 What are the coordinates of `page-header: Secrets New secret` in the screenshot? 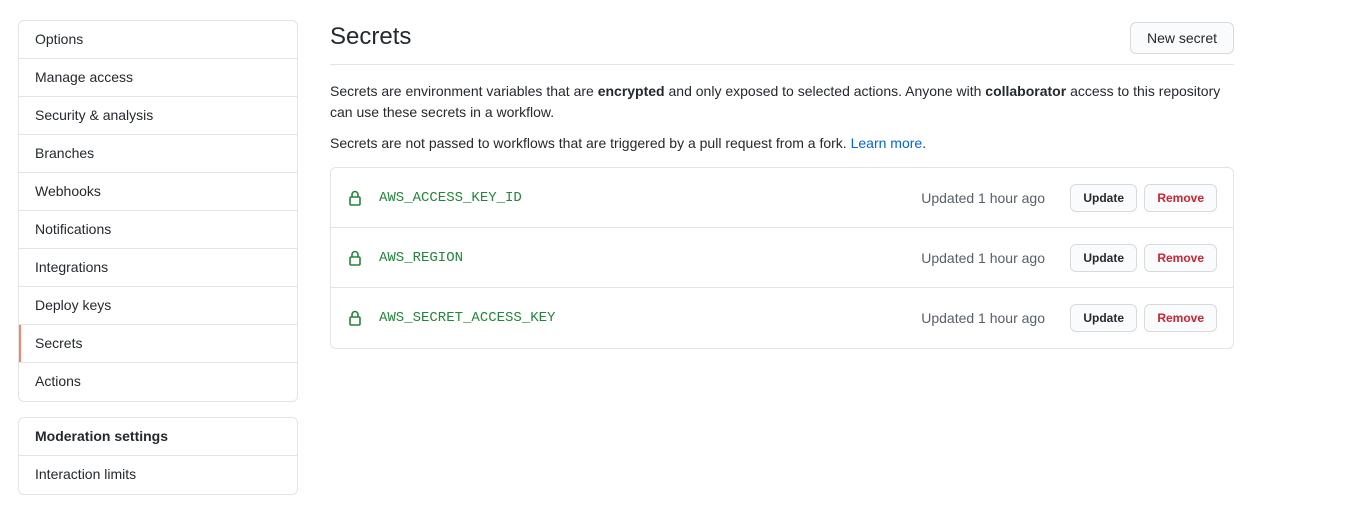 It's located at (782, 42).